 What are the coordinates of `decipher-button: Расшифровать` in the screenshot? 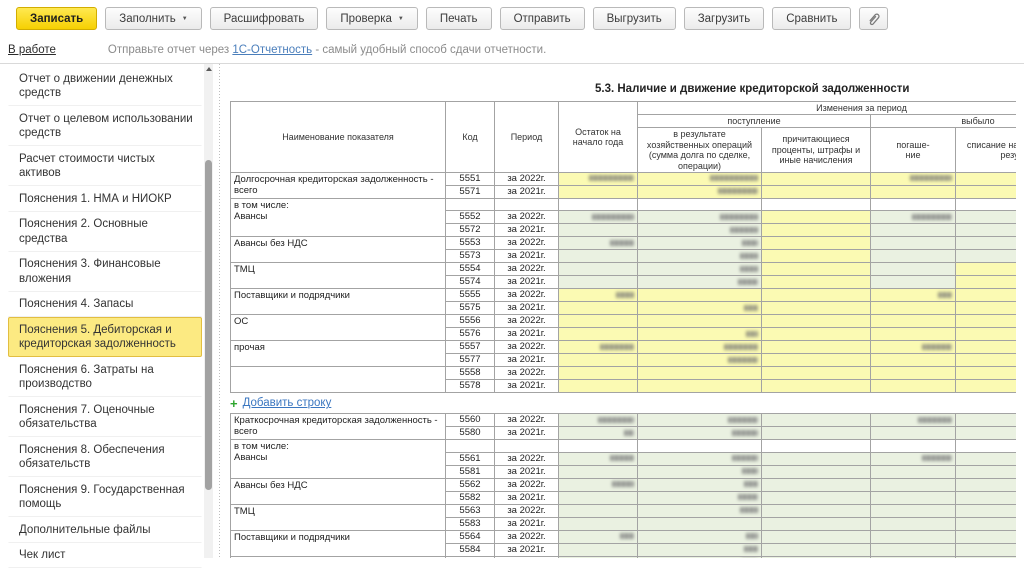 It's located at (264, 18).